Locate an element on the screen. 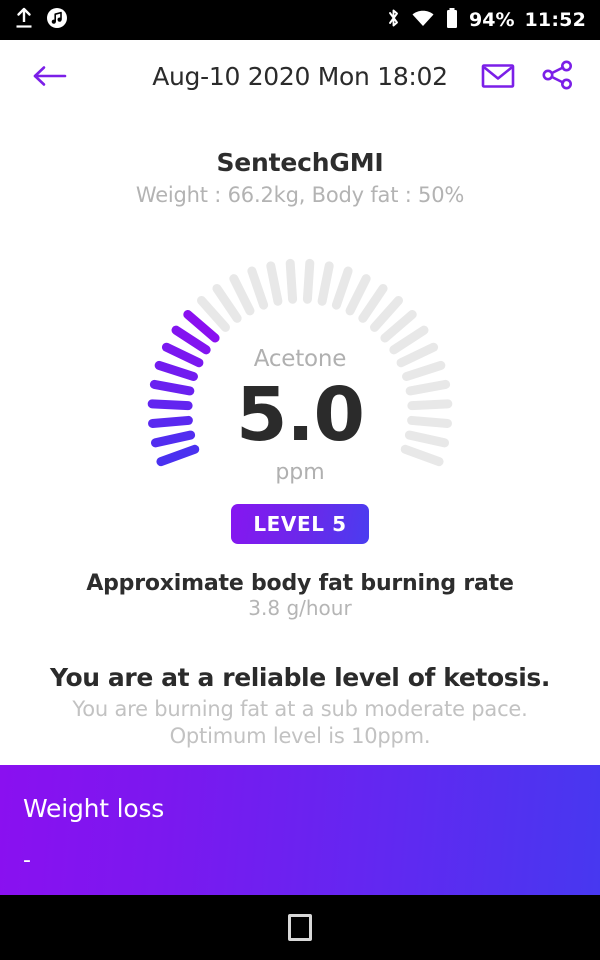 The image size is (600, 960). weight-loss-card: Weight loss - is located at coordinates (300, 830).